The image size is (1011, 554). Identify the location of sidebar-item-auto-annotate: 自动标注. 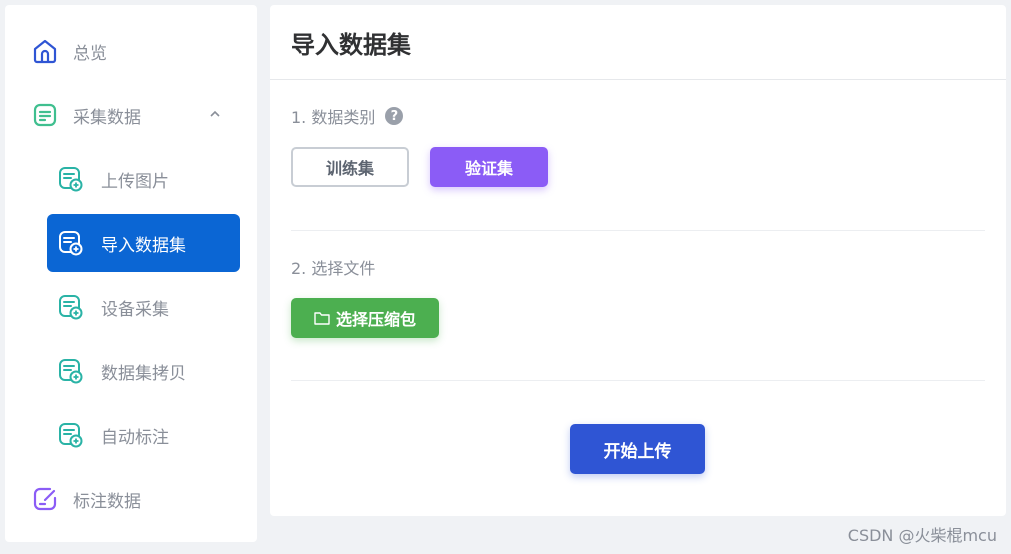
(143, 435).